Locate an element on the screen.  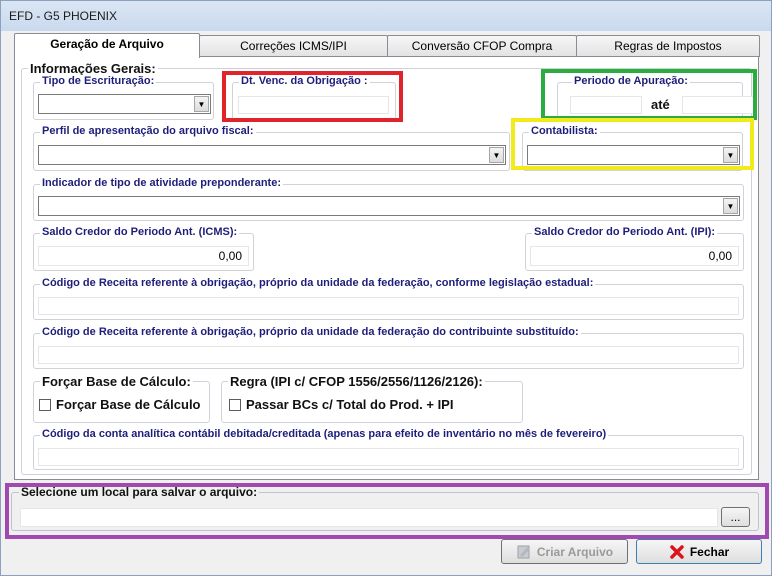
regra-checkbox-label: Passar BCs c/ Total do Prod. + IPI is located at coordinates (350, 404).